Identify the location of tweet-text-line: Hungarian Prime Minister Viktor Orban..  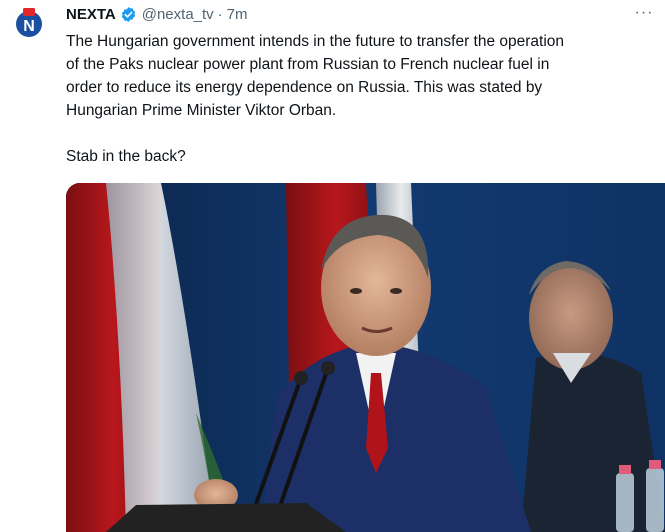
(201, 110).